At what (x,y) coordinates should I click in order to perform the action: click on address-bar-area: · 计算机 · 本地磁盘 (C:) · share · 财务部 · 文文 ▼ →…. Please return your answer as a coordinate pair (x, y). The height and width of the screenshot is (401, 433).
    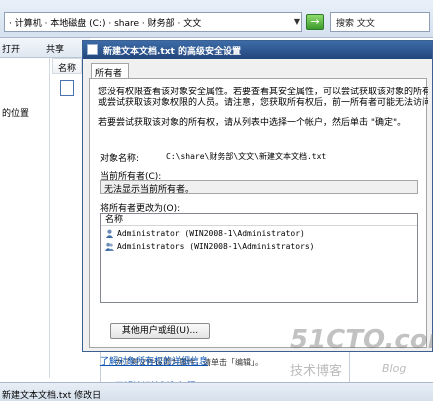
    Looking at the image, I should click on (216, 19).